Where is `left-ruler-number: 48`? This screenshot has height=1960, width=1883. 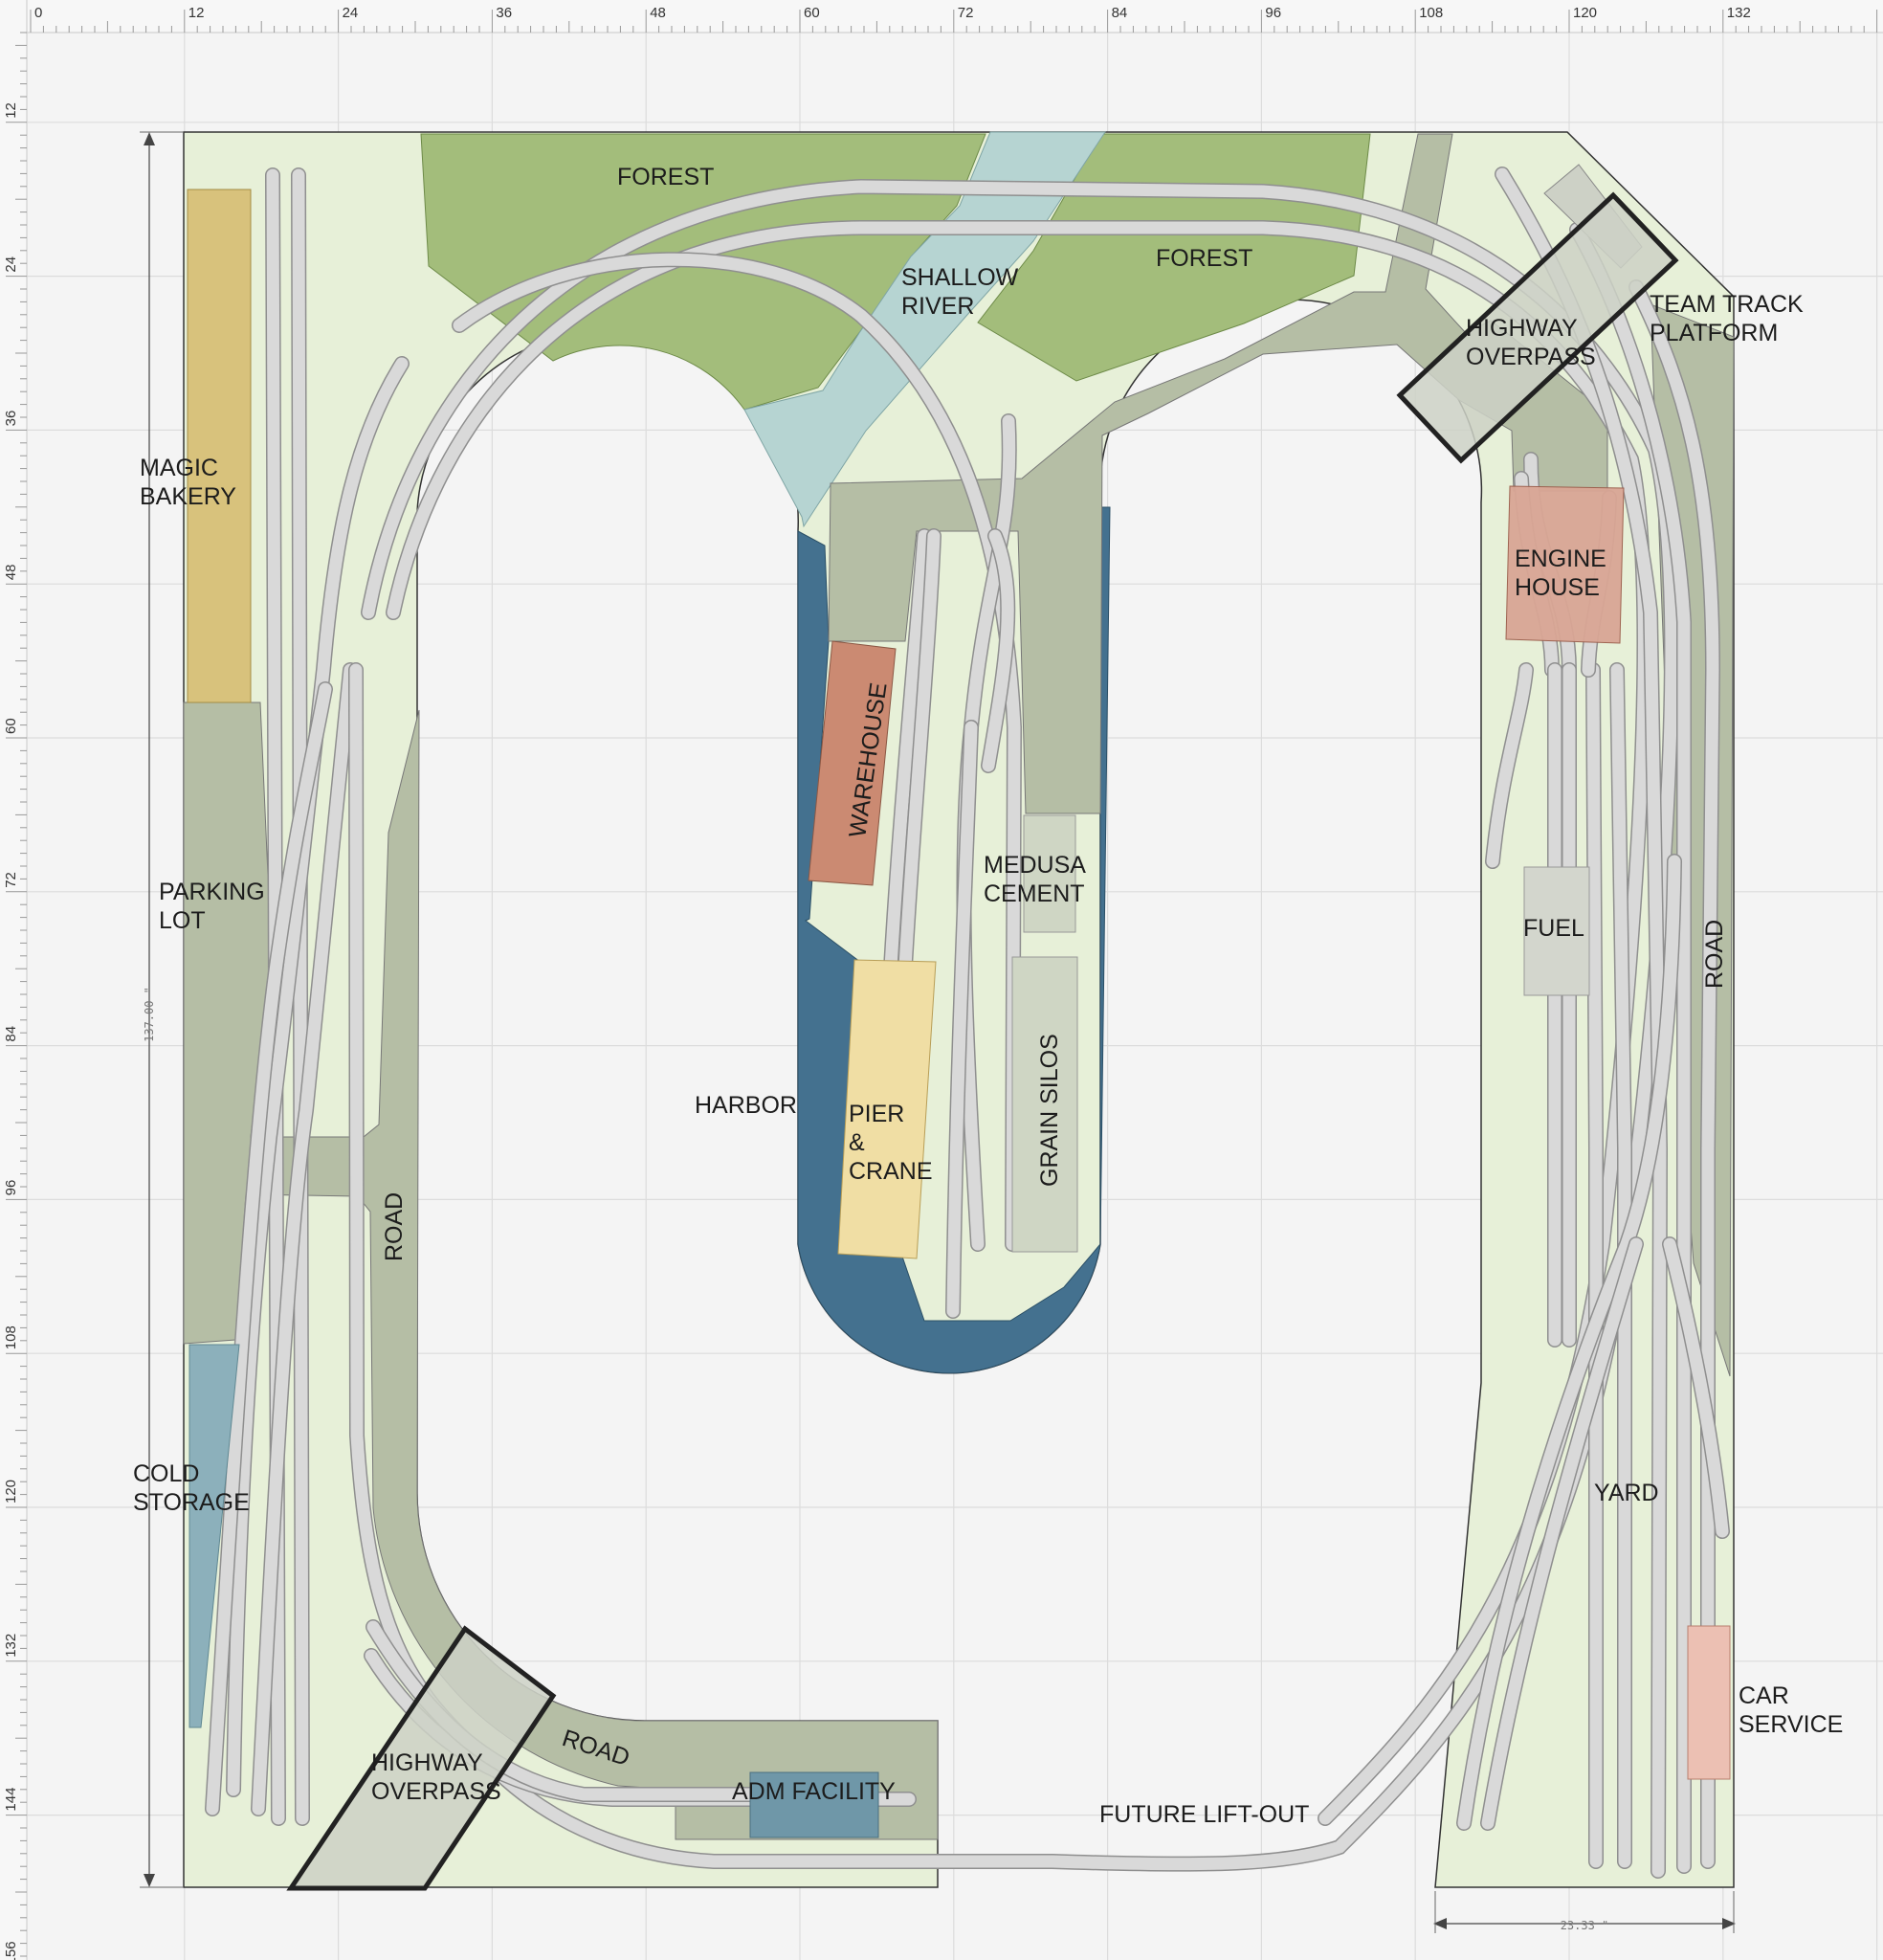 left-ruler-number: 48 is located at coordinates (11, 573).